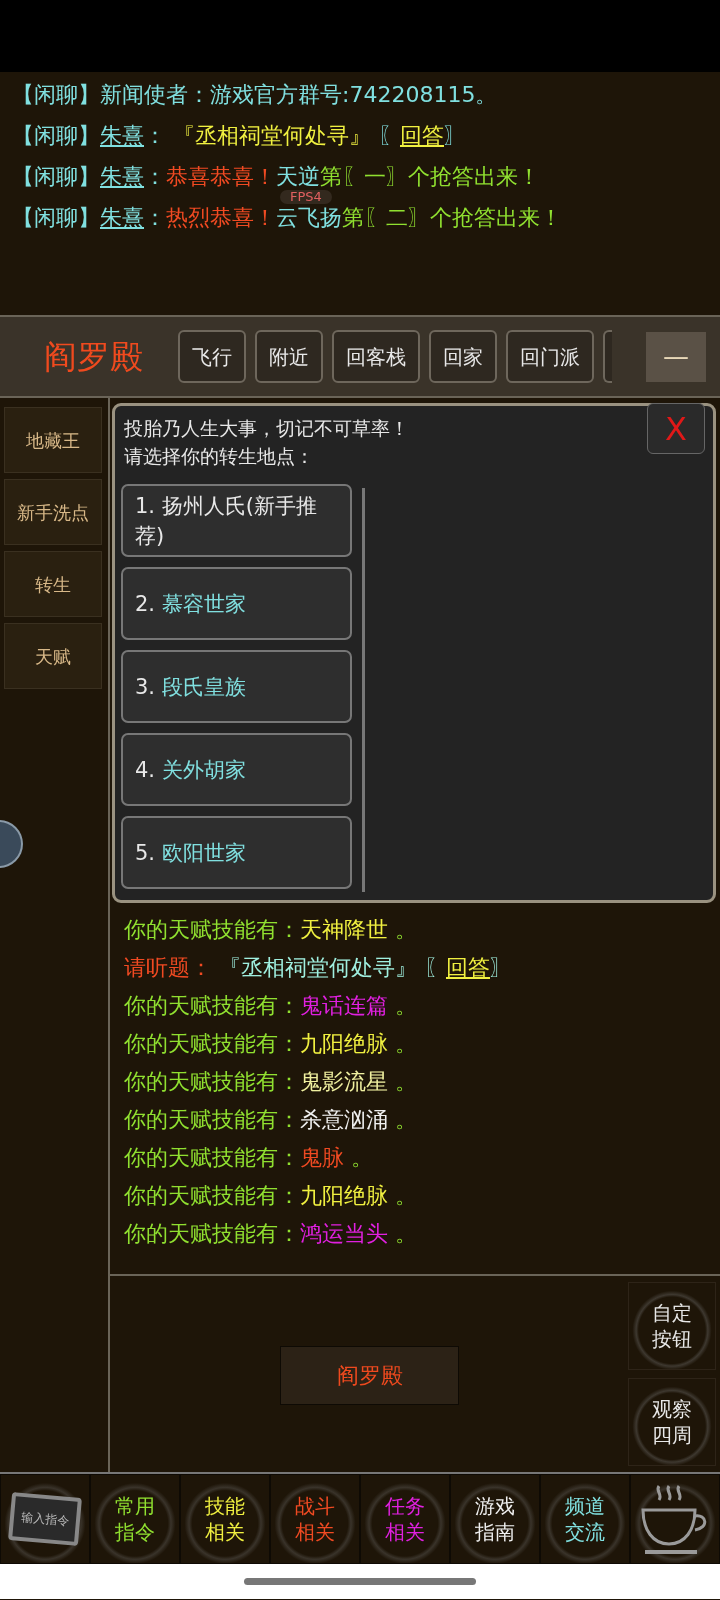 The height and width of the screenshot is (1600, 720). Describe the element at coordinates (45, 1519) in the screenshot. I see `input-command-button: 输入指令` at that location.